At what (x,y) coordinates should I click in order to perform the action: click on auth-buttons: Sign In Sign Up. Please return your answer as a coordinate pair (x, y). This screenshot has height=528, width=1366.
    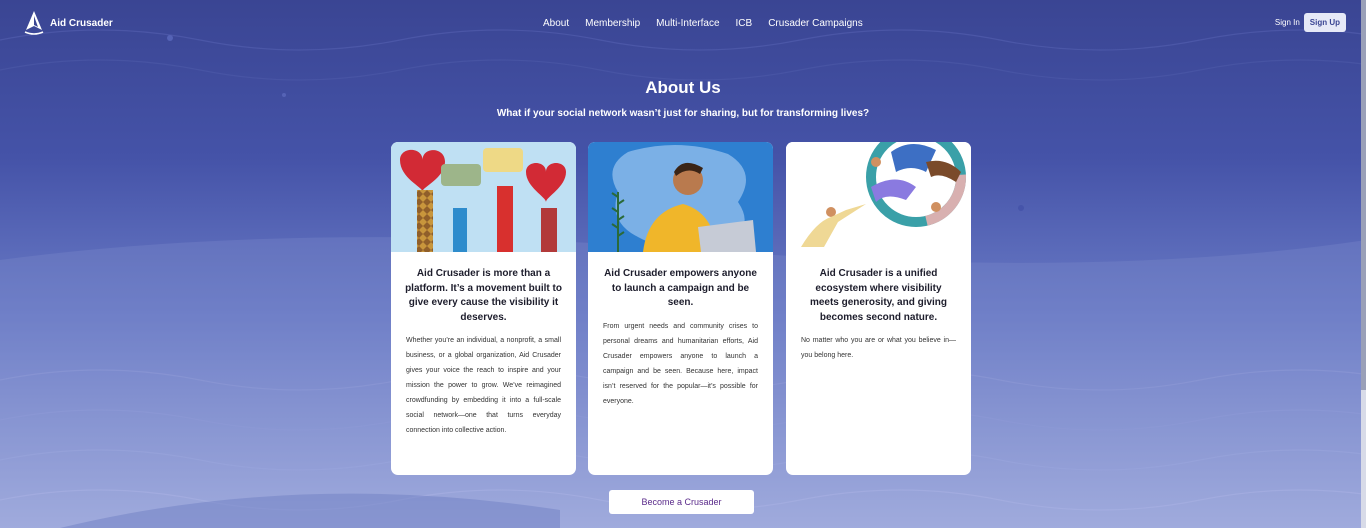
    Looking at the image, I should click on (1310, 22).